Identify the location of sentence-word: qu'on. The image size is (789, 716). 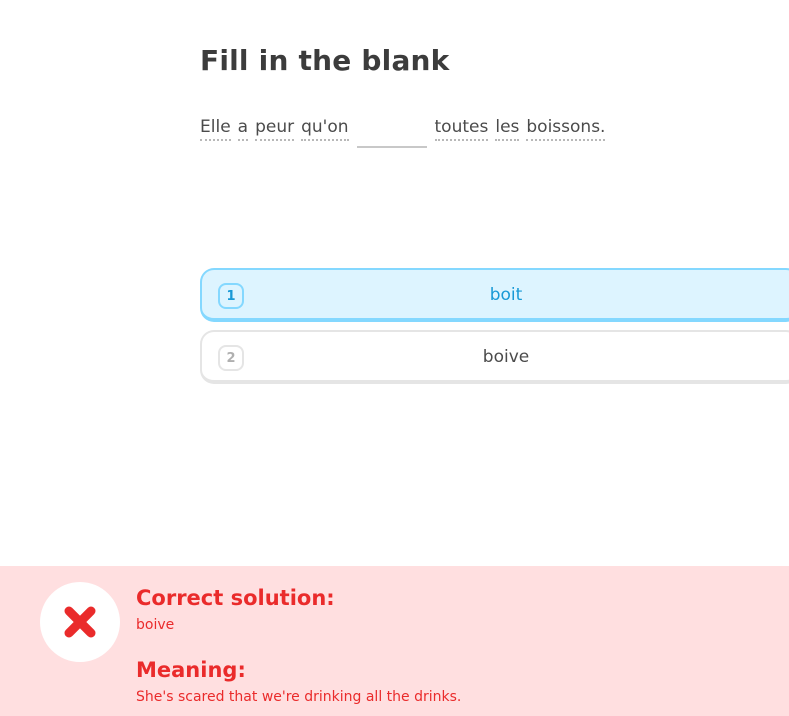
(325, 128).